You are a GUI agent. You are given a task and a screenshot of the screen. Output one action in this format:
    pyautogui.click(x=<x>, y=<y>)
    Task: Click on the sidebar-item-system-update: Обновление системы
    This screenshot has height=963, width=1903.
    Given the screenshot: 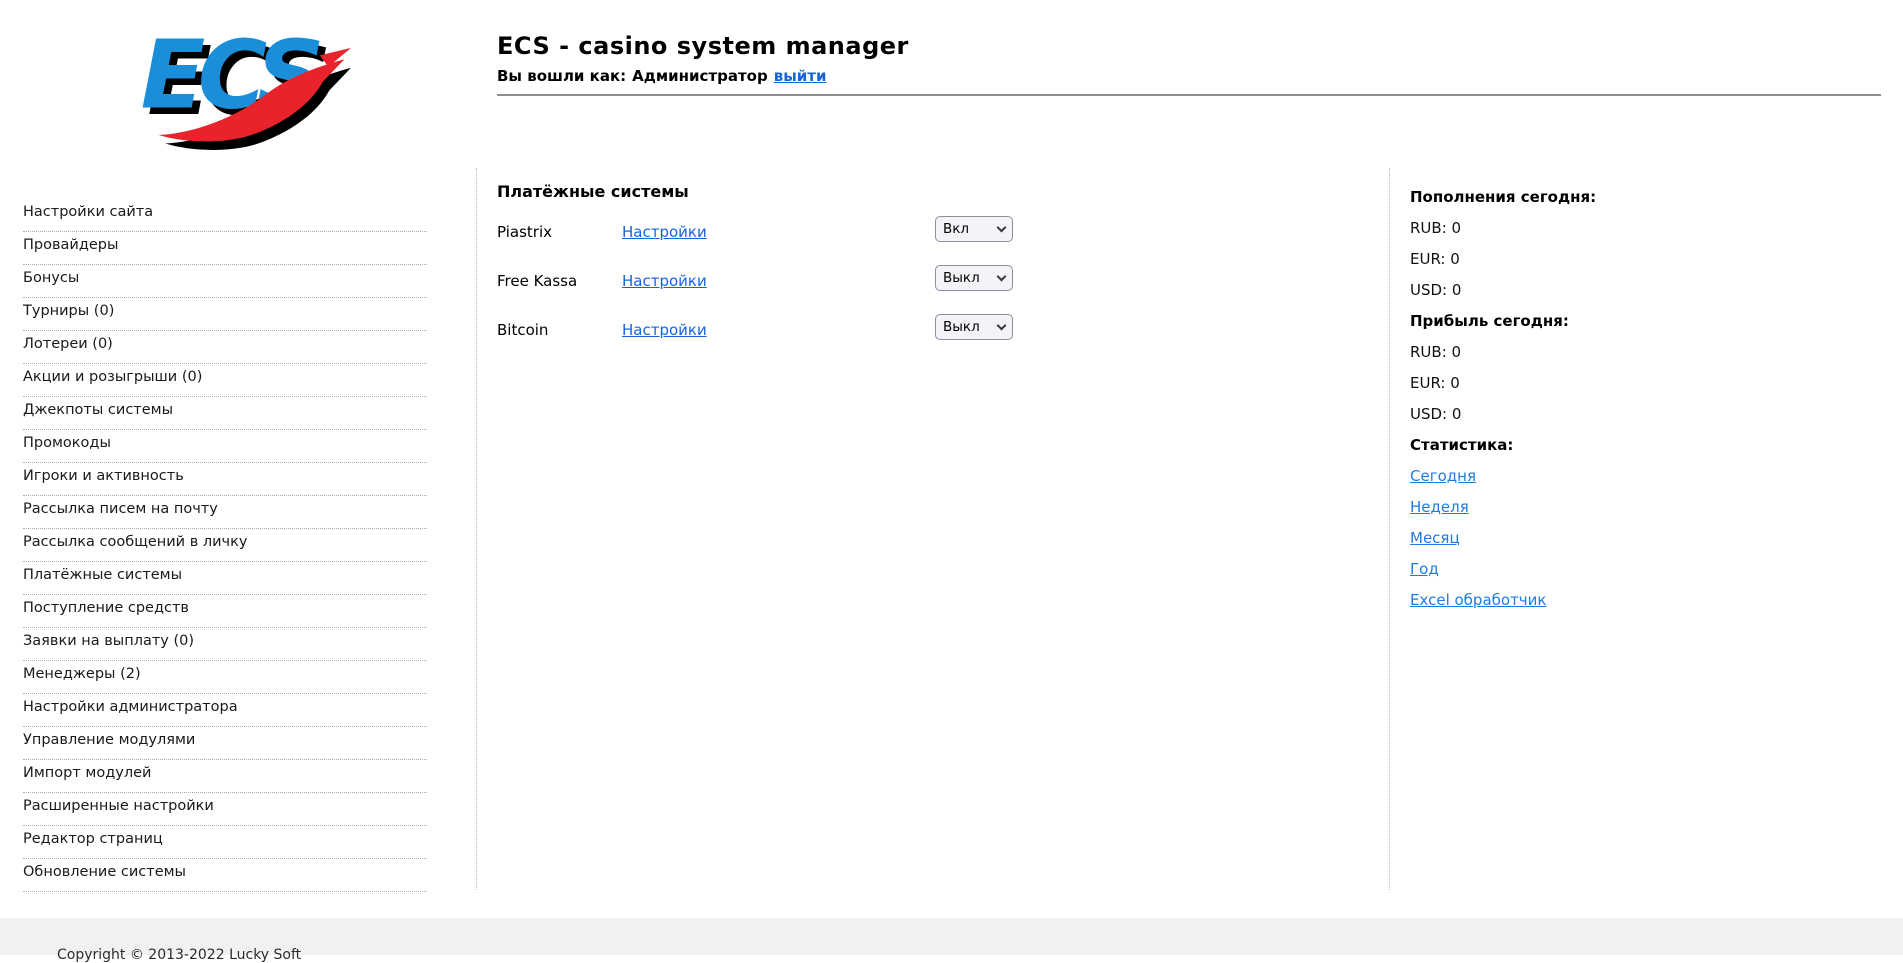 What is the action you would take?
    pyautogui.click(x=225, y=875)
    